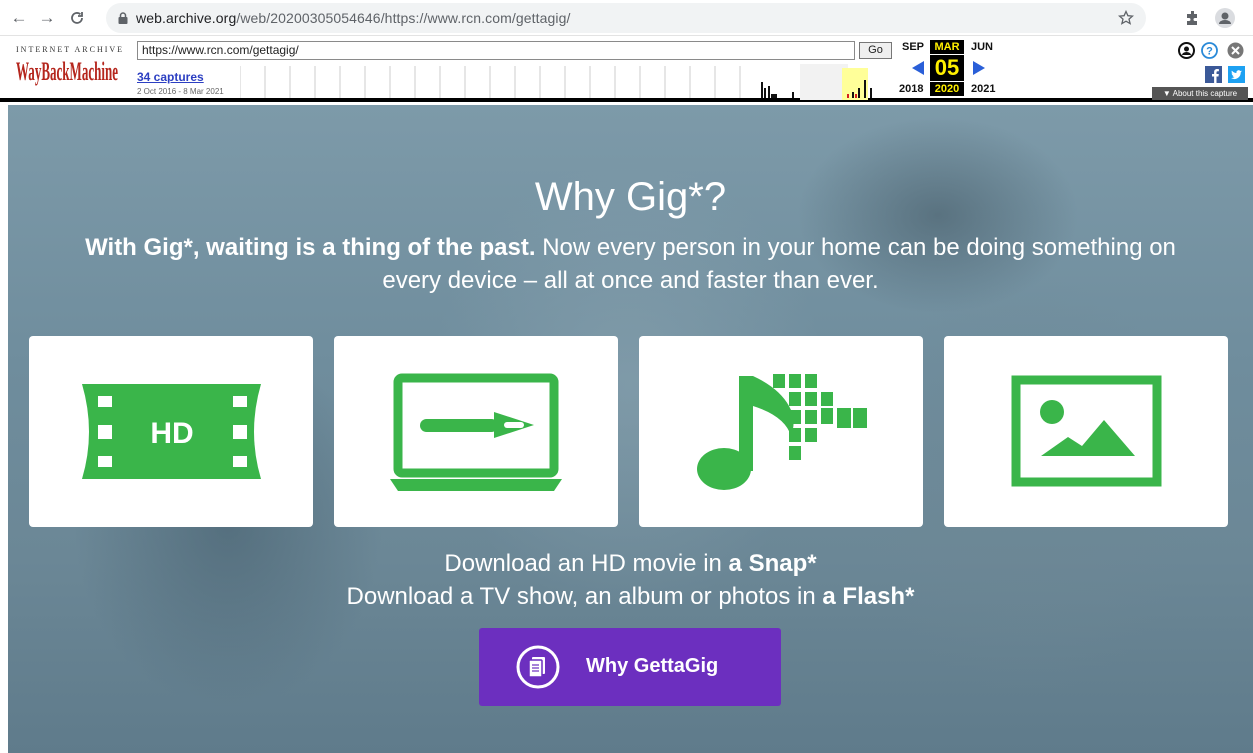 This screenshot has width=1253, height=753. Describe the element at coordinates (586, 563) in the screenshot. I see `snap-line-text: Download an HD movie in` at that location.